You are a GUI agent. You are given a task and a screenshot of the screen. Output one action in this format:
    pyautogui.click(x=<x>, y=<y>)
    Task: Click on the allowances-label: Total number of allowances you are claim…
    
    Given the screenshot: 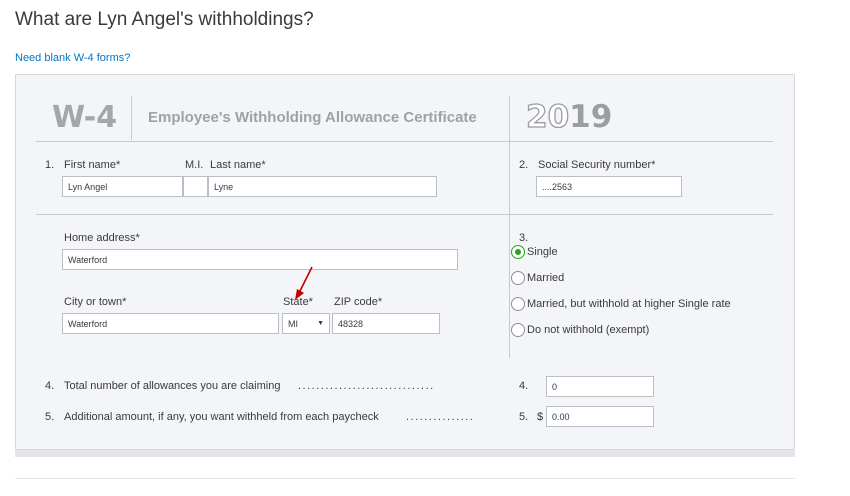 What is the action you would take?
    pyautogui.click(x=172, y=386)
    